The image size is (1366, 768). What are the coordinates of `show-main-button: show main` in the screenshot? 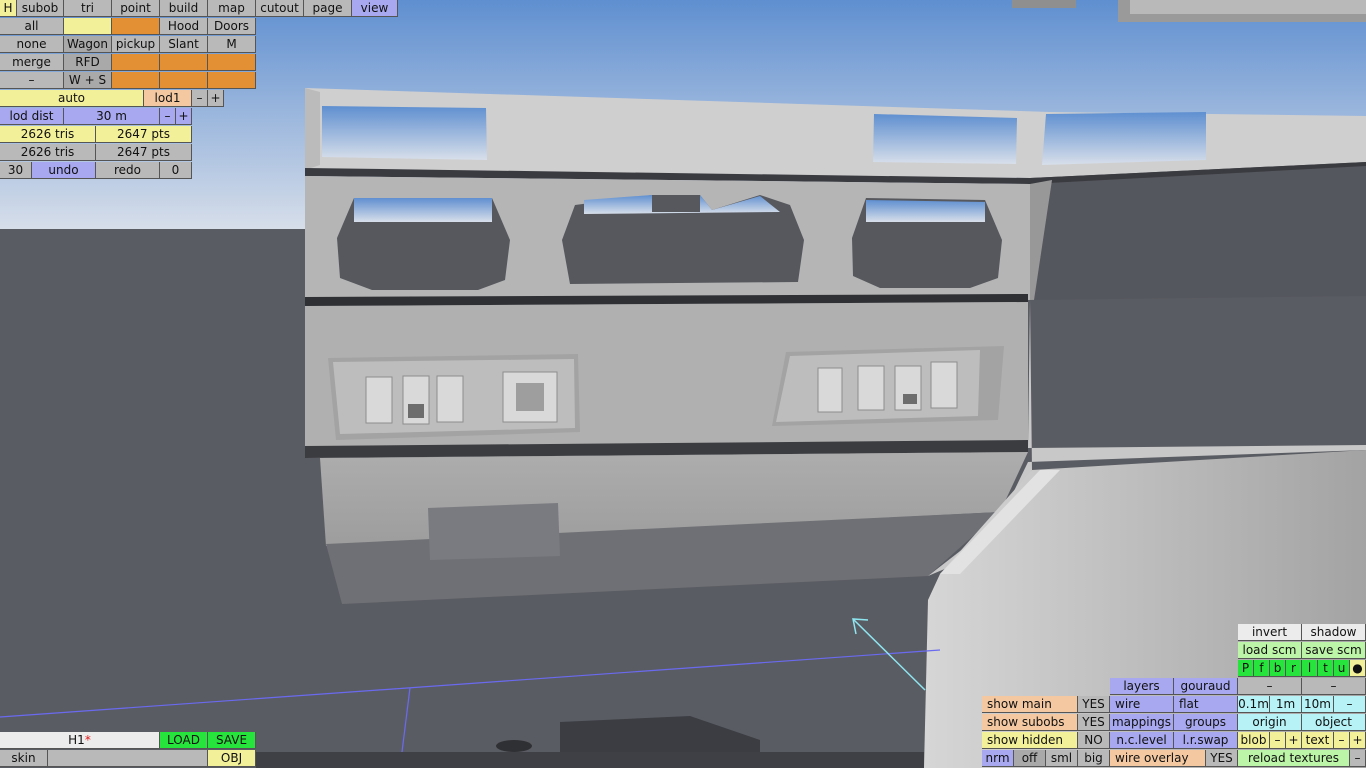 It's located at (1030, 704).